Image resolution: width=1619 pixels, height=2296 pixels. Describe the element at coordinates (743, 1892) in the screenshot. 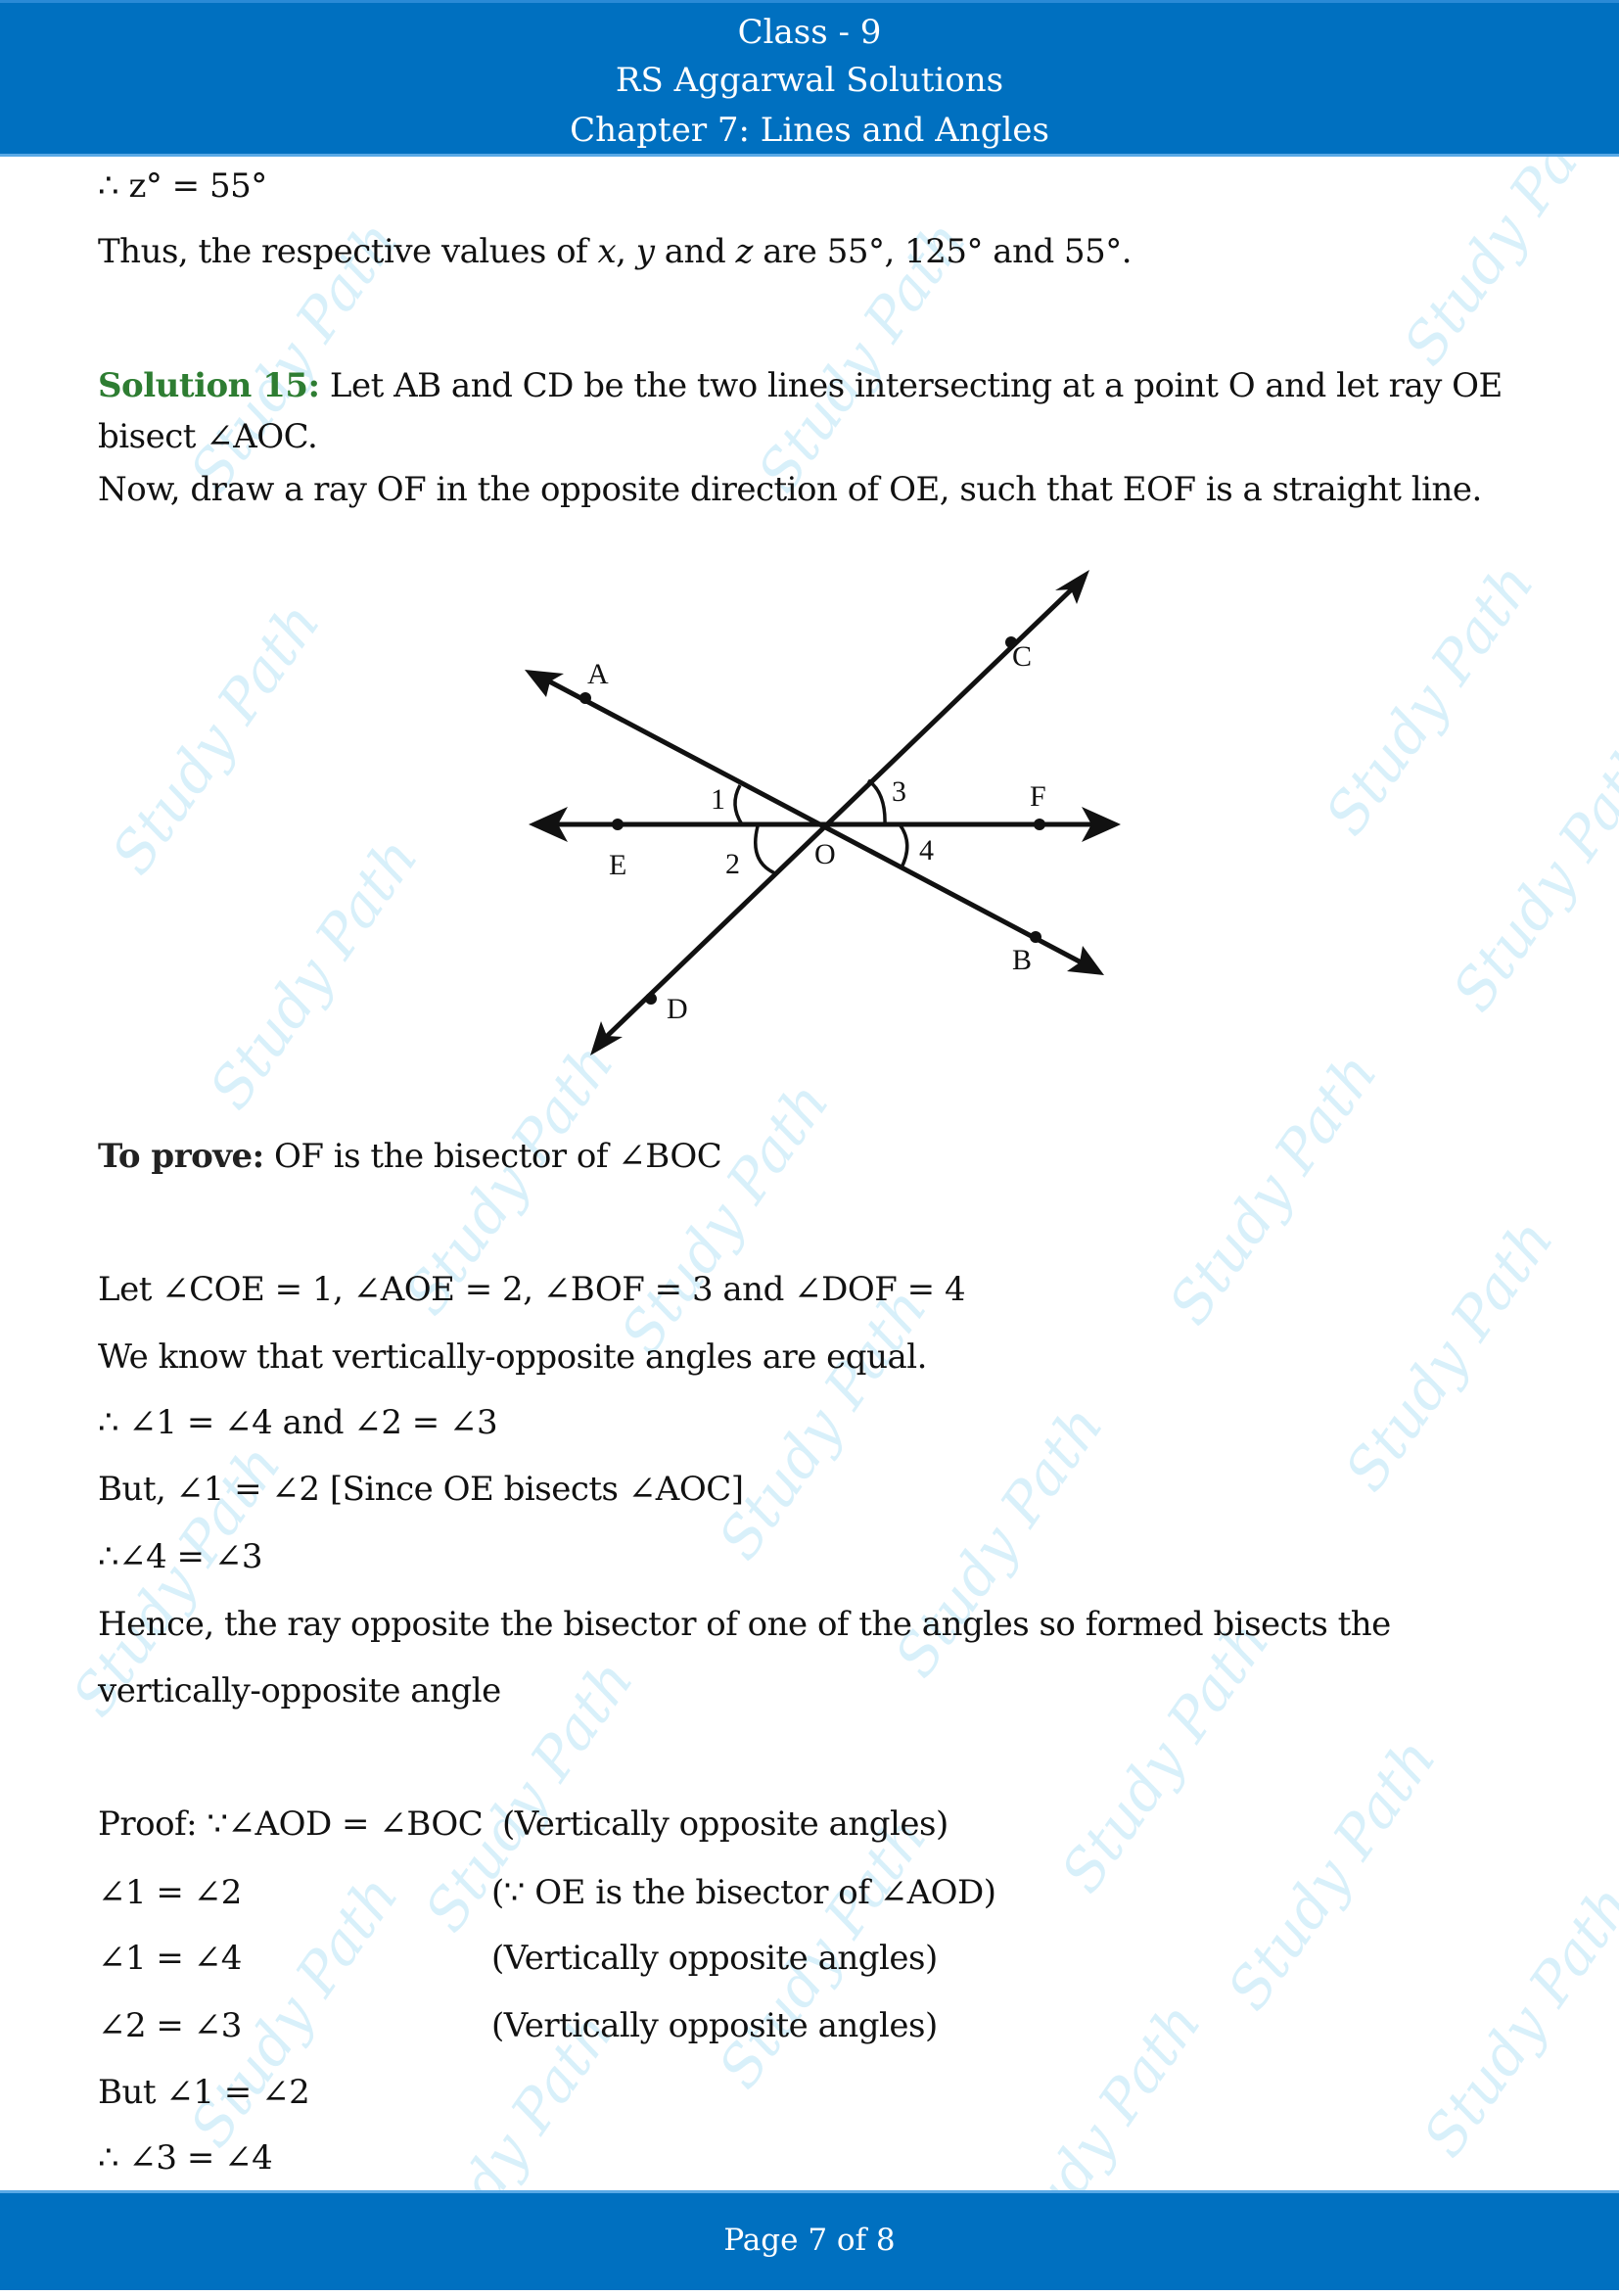

I see `proof-reason: (∵ OE is the bisector of ∠AOD)` at that location.